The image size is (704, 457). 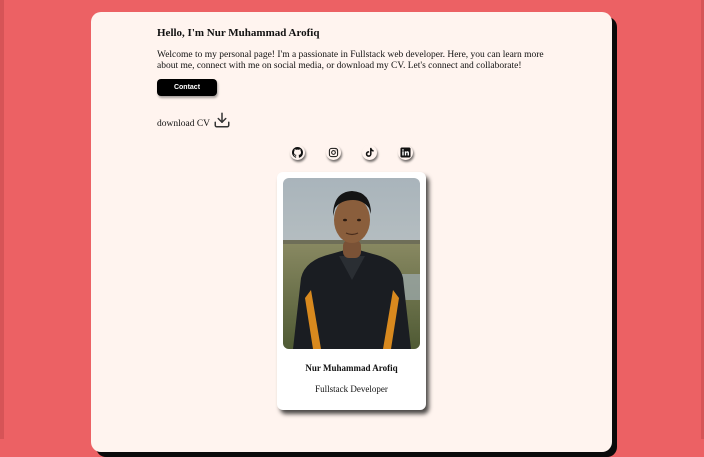 I want to click on profile-name: Nur Muhammad Arofiq, so click(x=351, y=368).